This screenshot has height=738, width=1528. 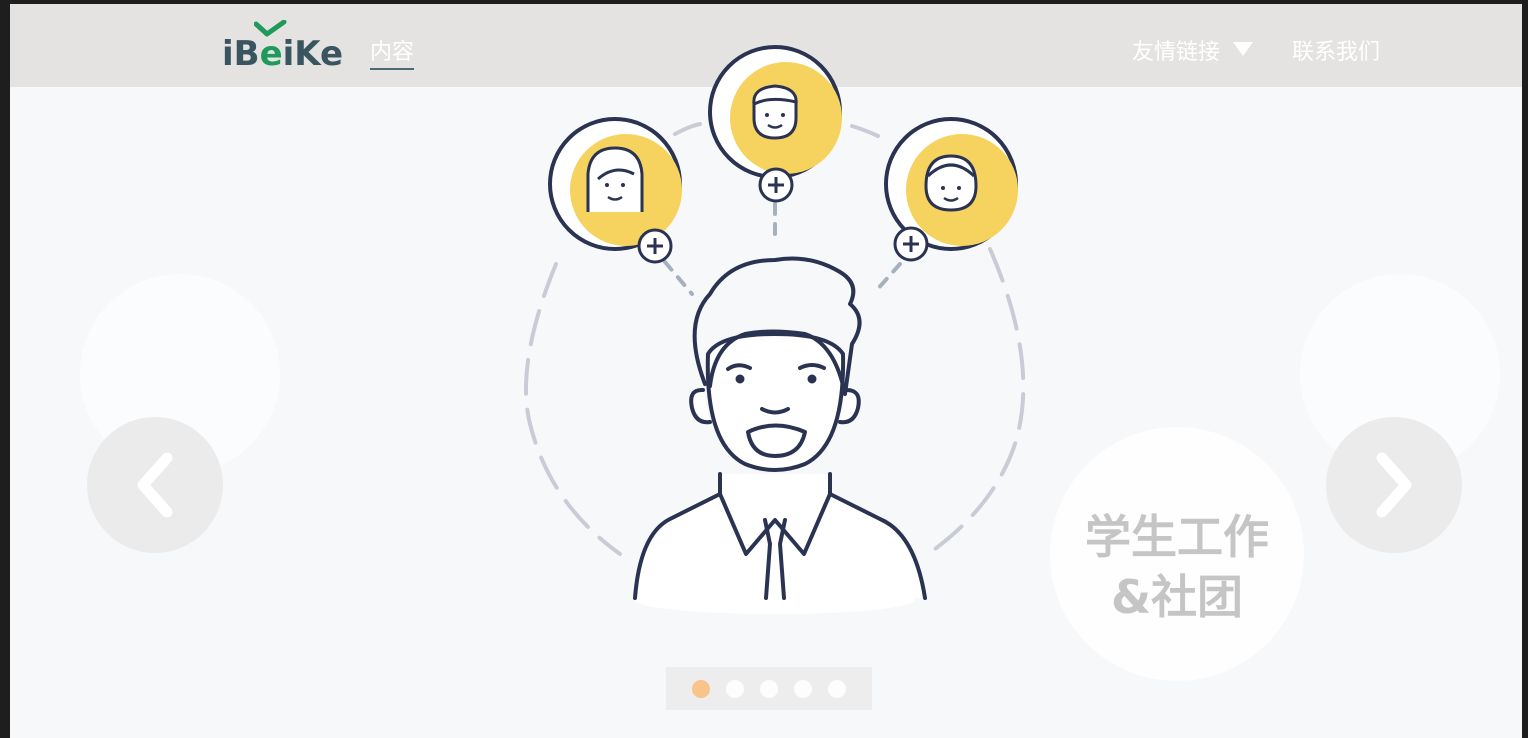 What do you see at coordinates (775, 124) in the screenshot?
I see `man-avatar-icon` at bounding box center [775, 124].